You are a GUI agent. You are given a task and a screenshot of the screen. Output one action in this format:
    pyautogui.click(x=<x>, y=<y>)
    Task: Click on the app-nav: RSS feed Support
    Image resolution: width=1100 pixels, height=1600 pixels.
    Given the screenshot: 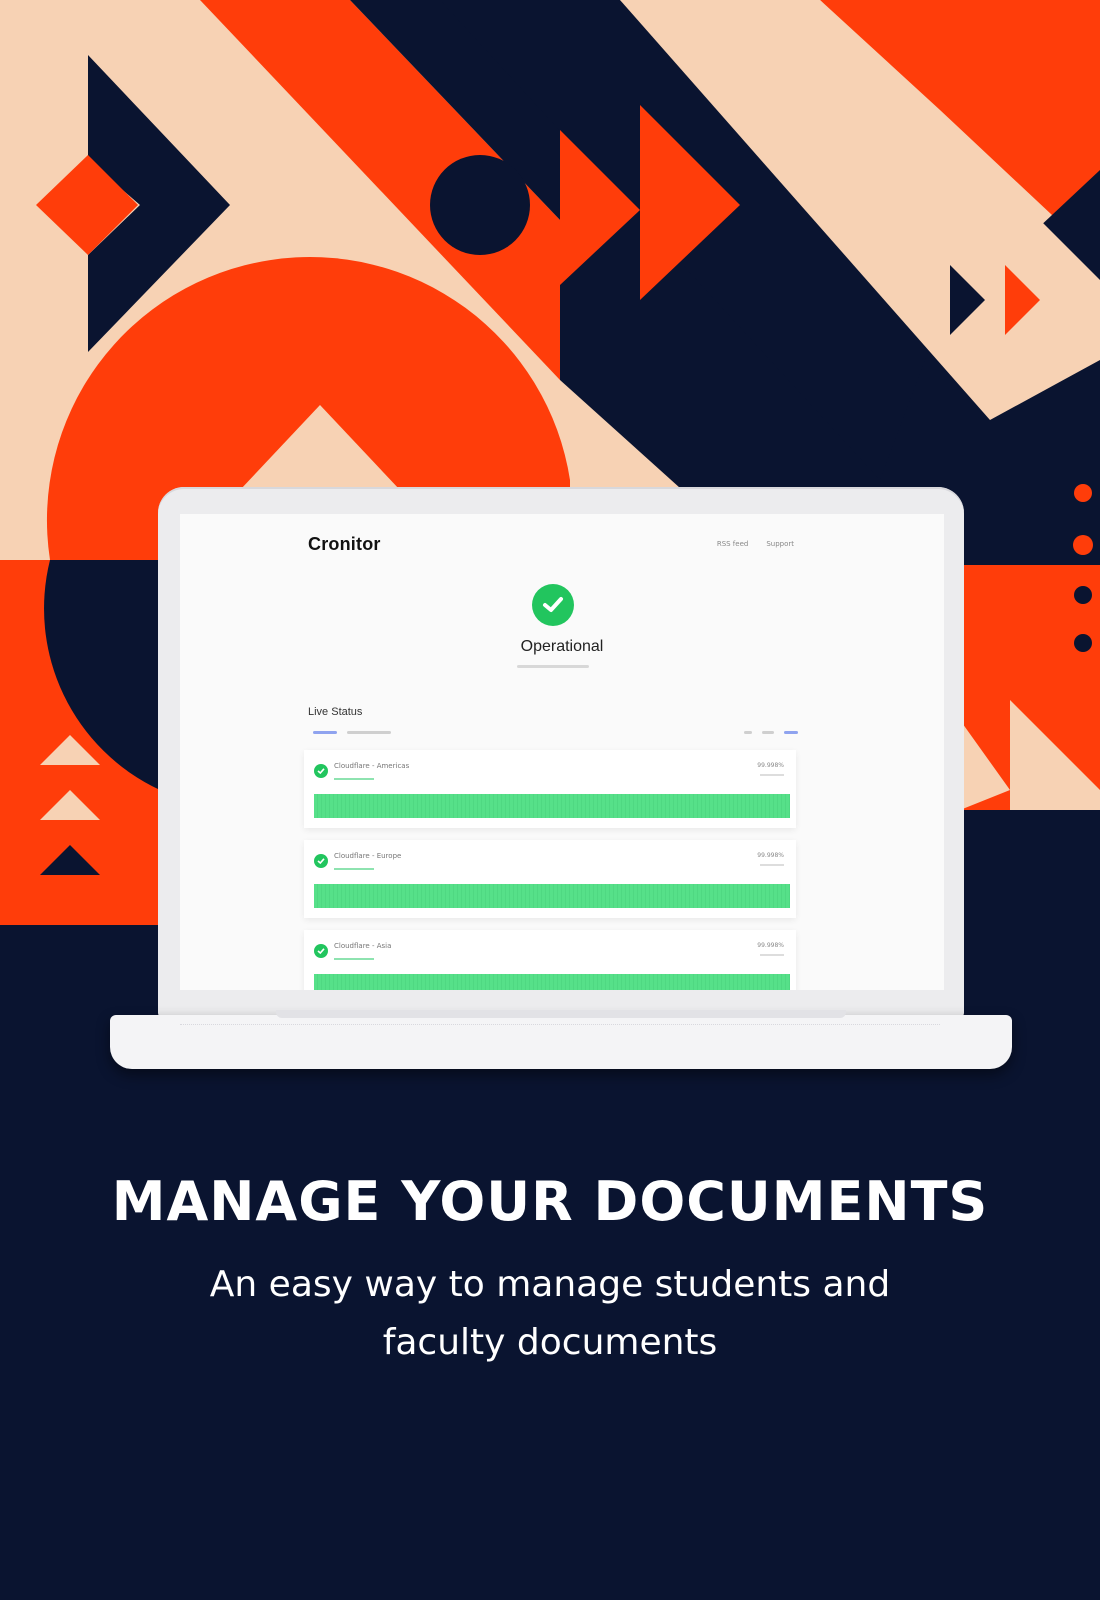 What is the action you would take?
    pyautogui.click(x=755, y=544)
    